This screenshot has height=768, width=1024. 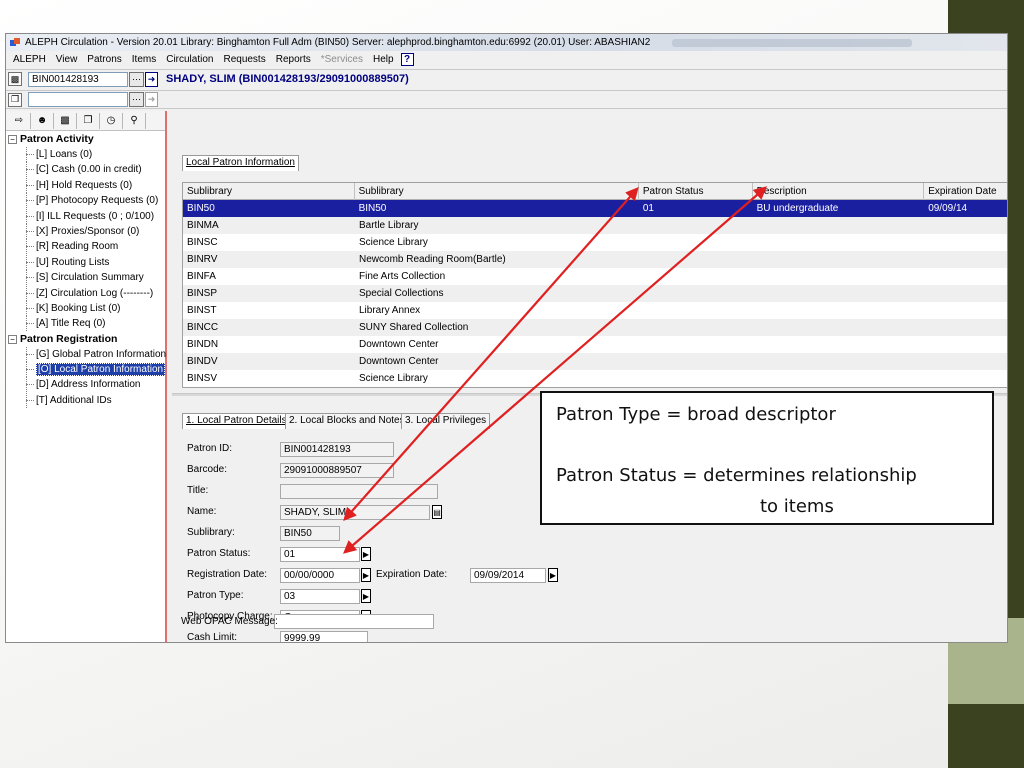 I want to click on name-edit-icon: ▤, so click(x=437, y=512).